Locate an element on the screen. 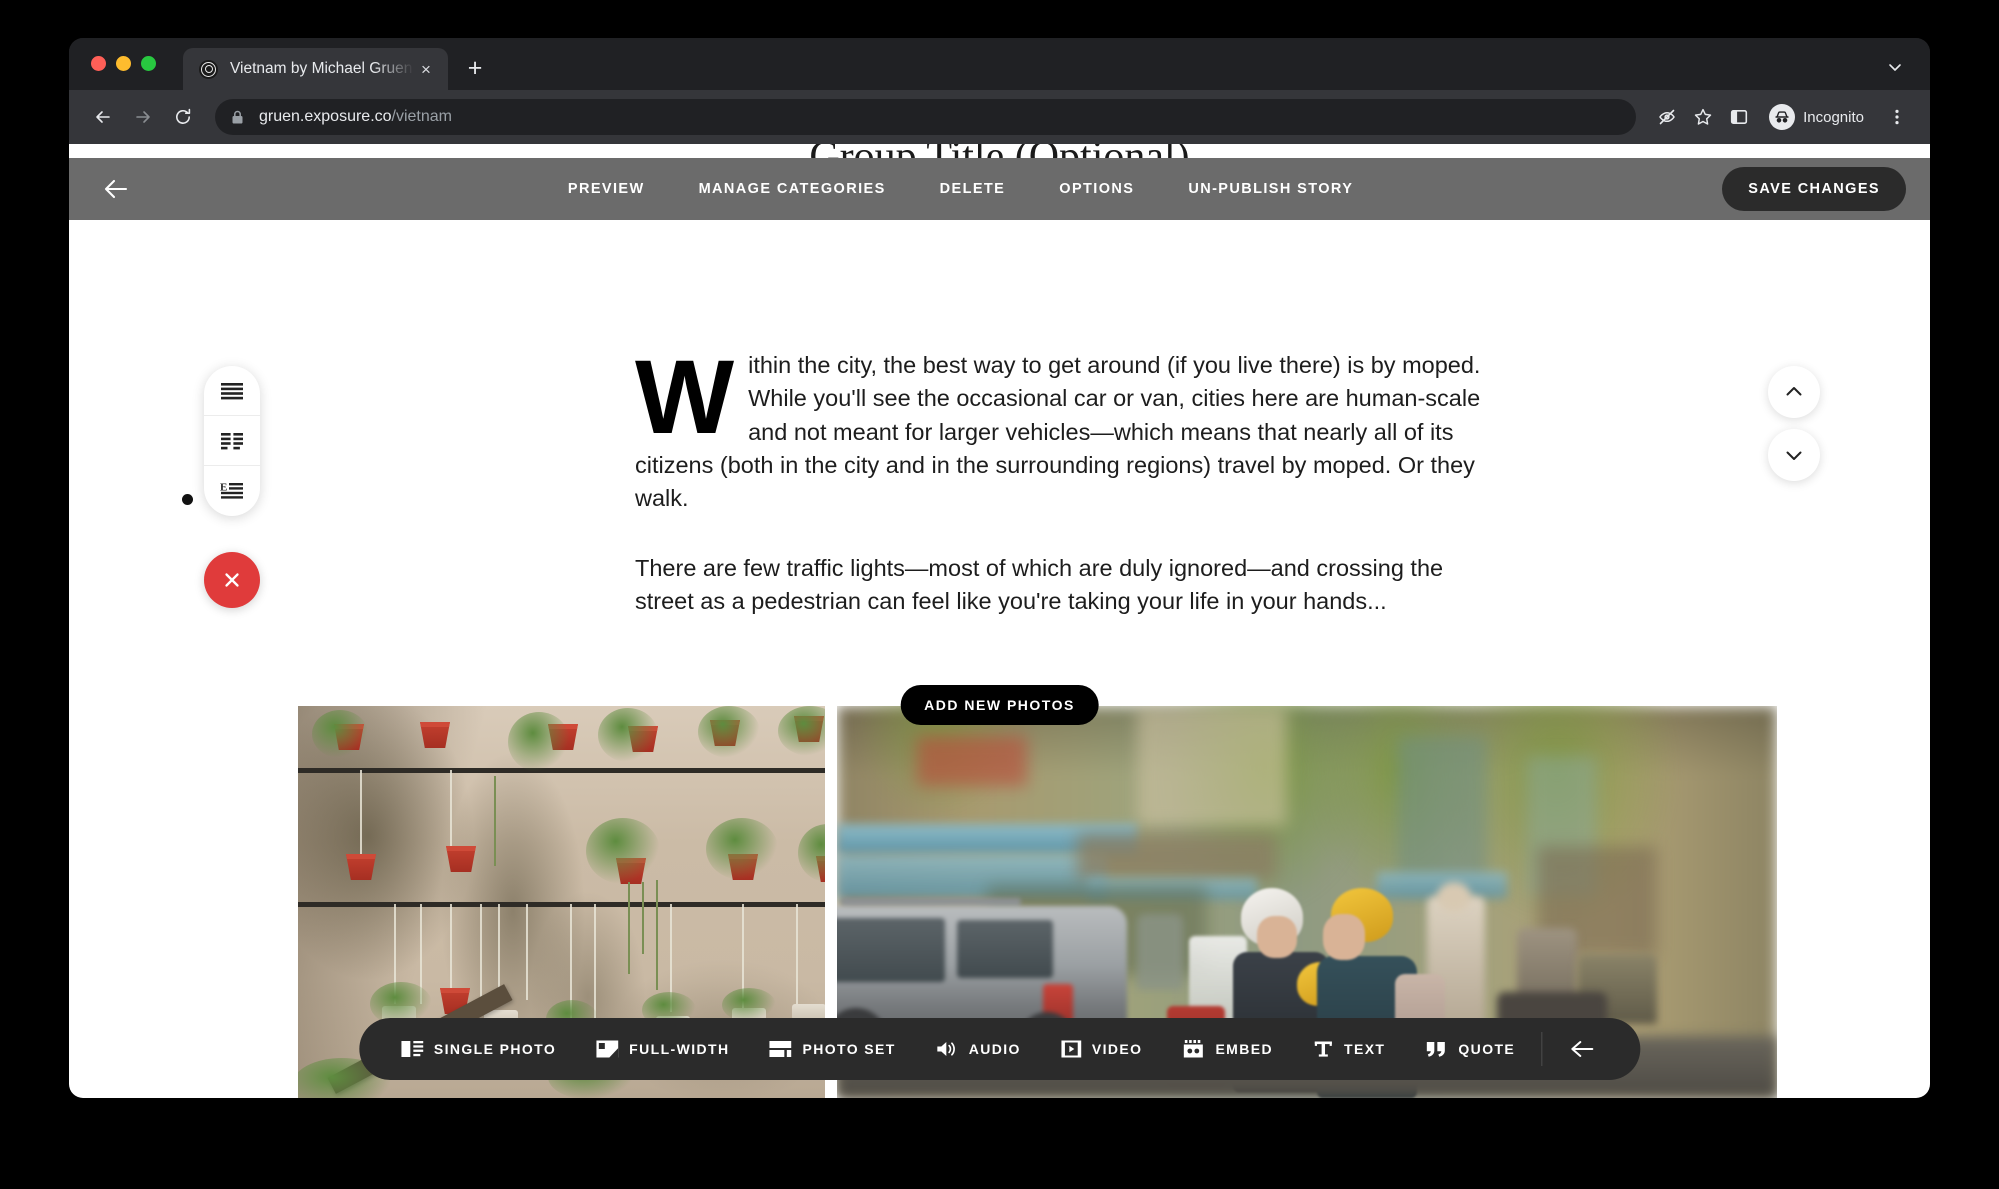 This screenshot has width=1999, height=1189. toolbar-divider is located at coordinates (1542, 1049).